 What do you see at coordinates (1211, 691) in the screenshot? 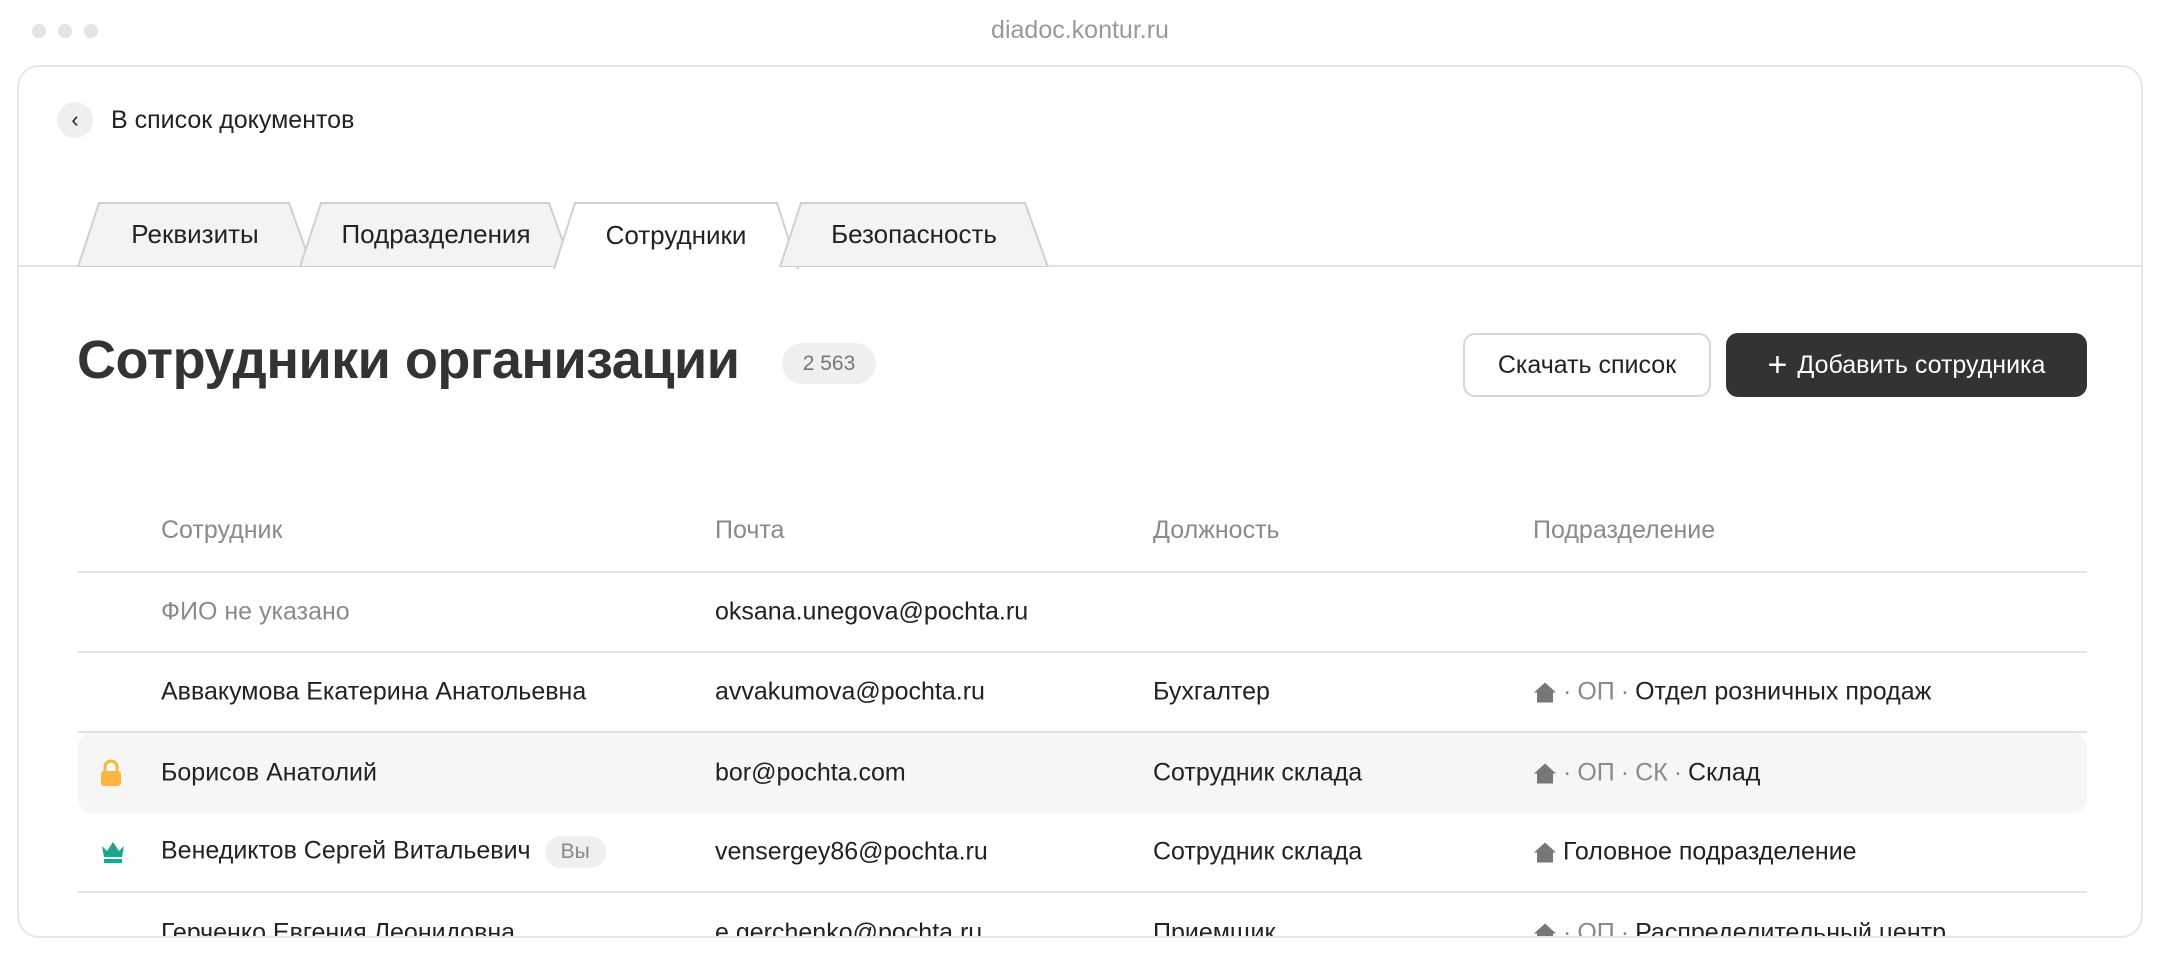
I see `employee-position: Бухгалтер` at bounding box center [1211, 691].